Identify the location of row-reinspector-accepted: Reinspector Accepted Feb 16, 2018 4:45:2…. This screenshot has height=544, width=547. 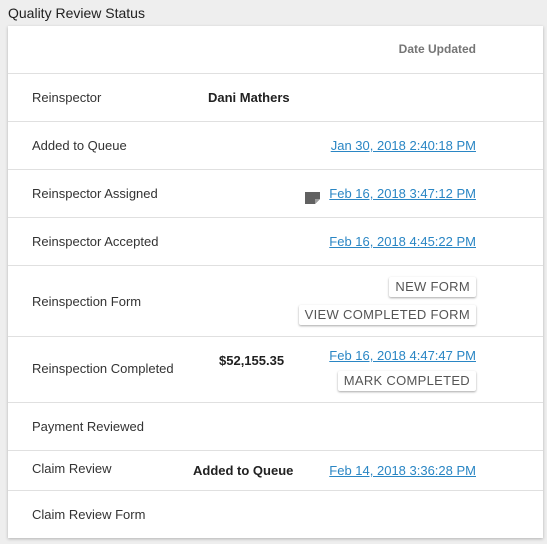
(275, 242).